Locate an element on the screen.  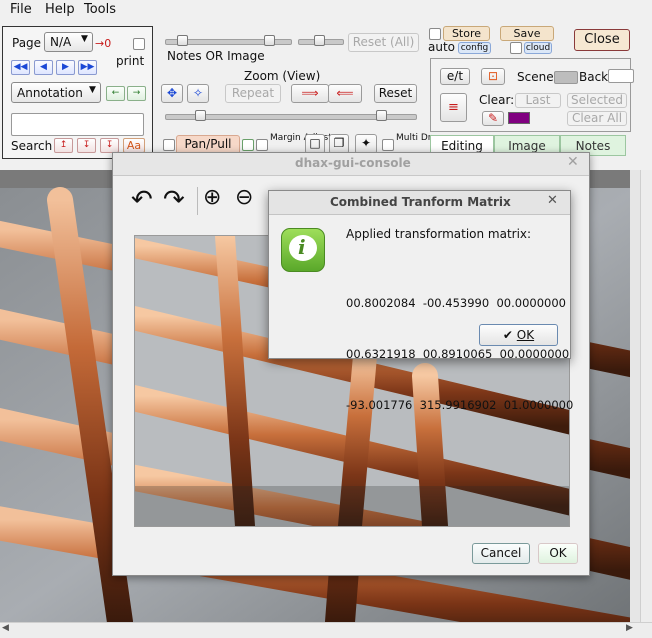
clear-last-button: Last is located at coordinates (538, 100).